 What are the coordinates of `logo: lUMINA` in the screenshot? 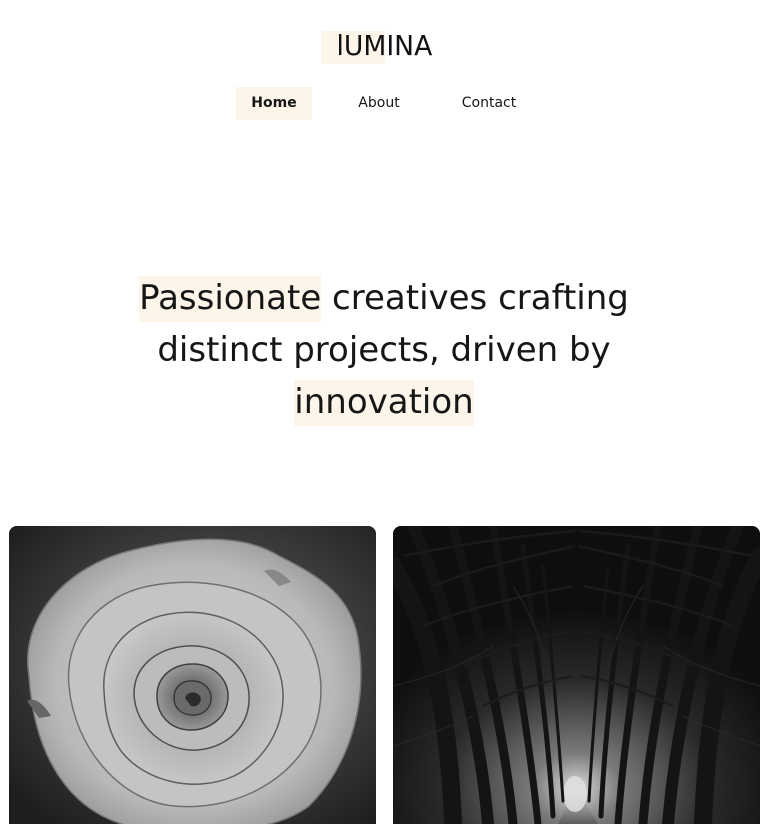 It's located at (384, 46).